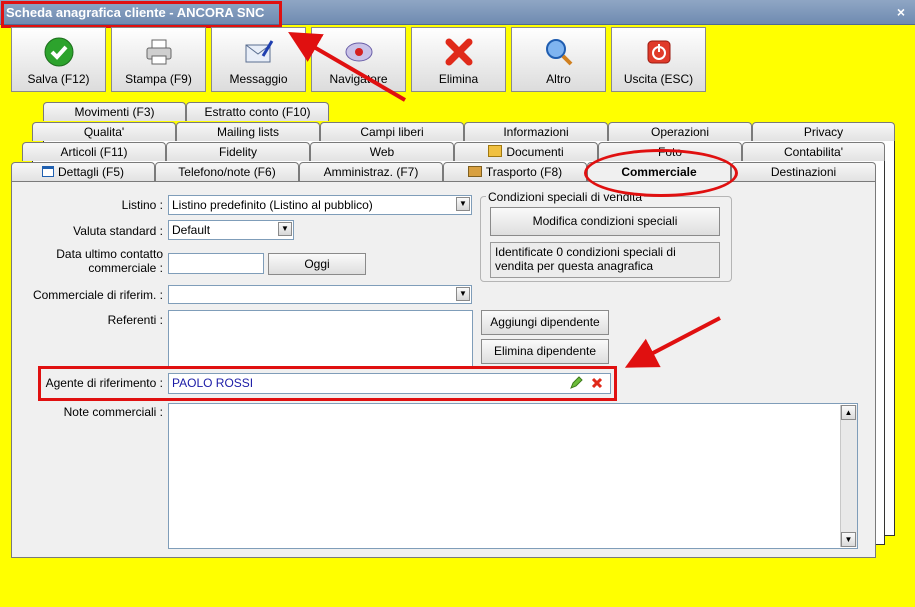 The width and height of the screenshot is (915, 607). I want to click on envelope-pen-icon, so click(259, 51).